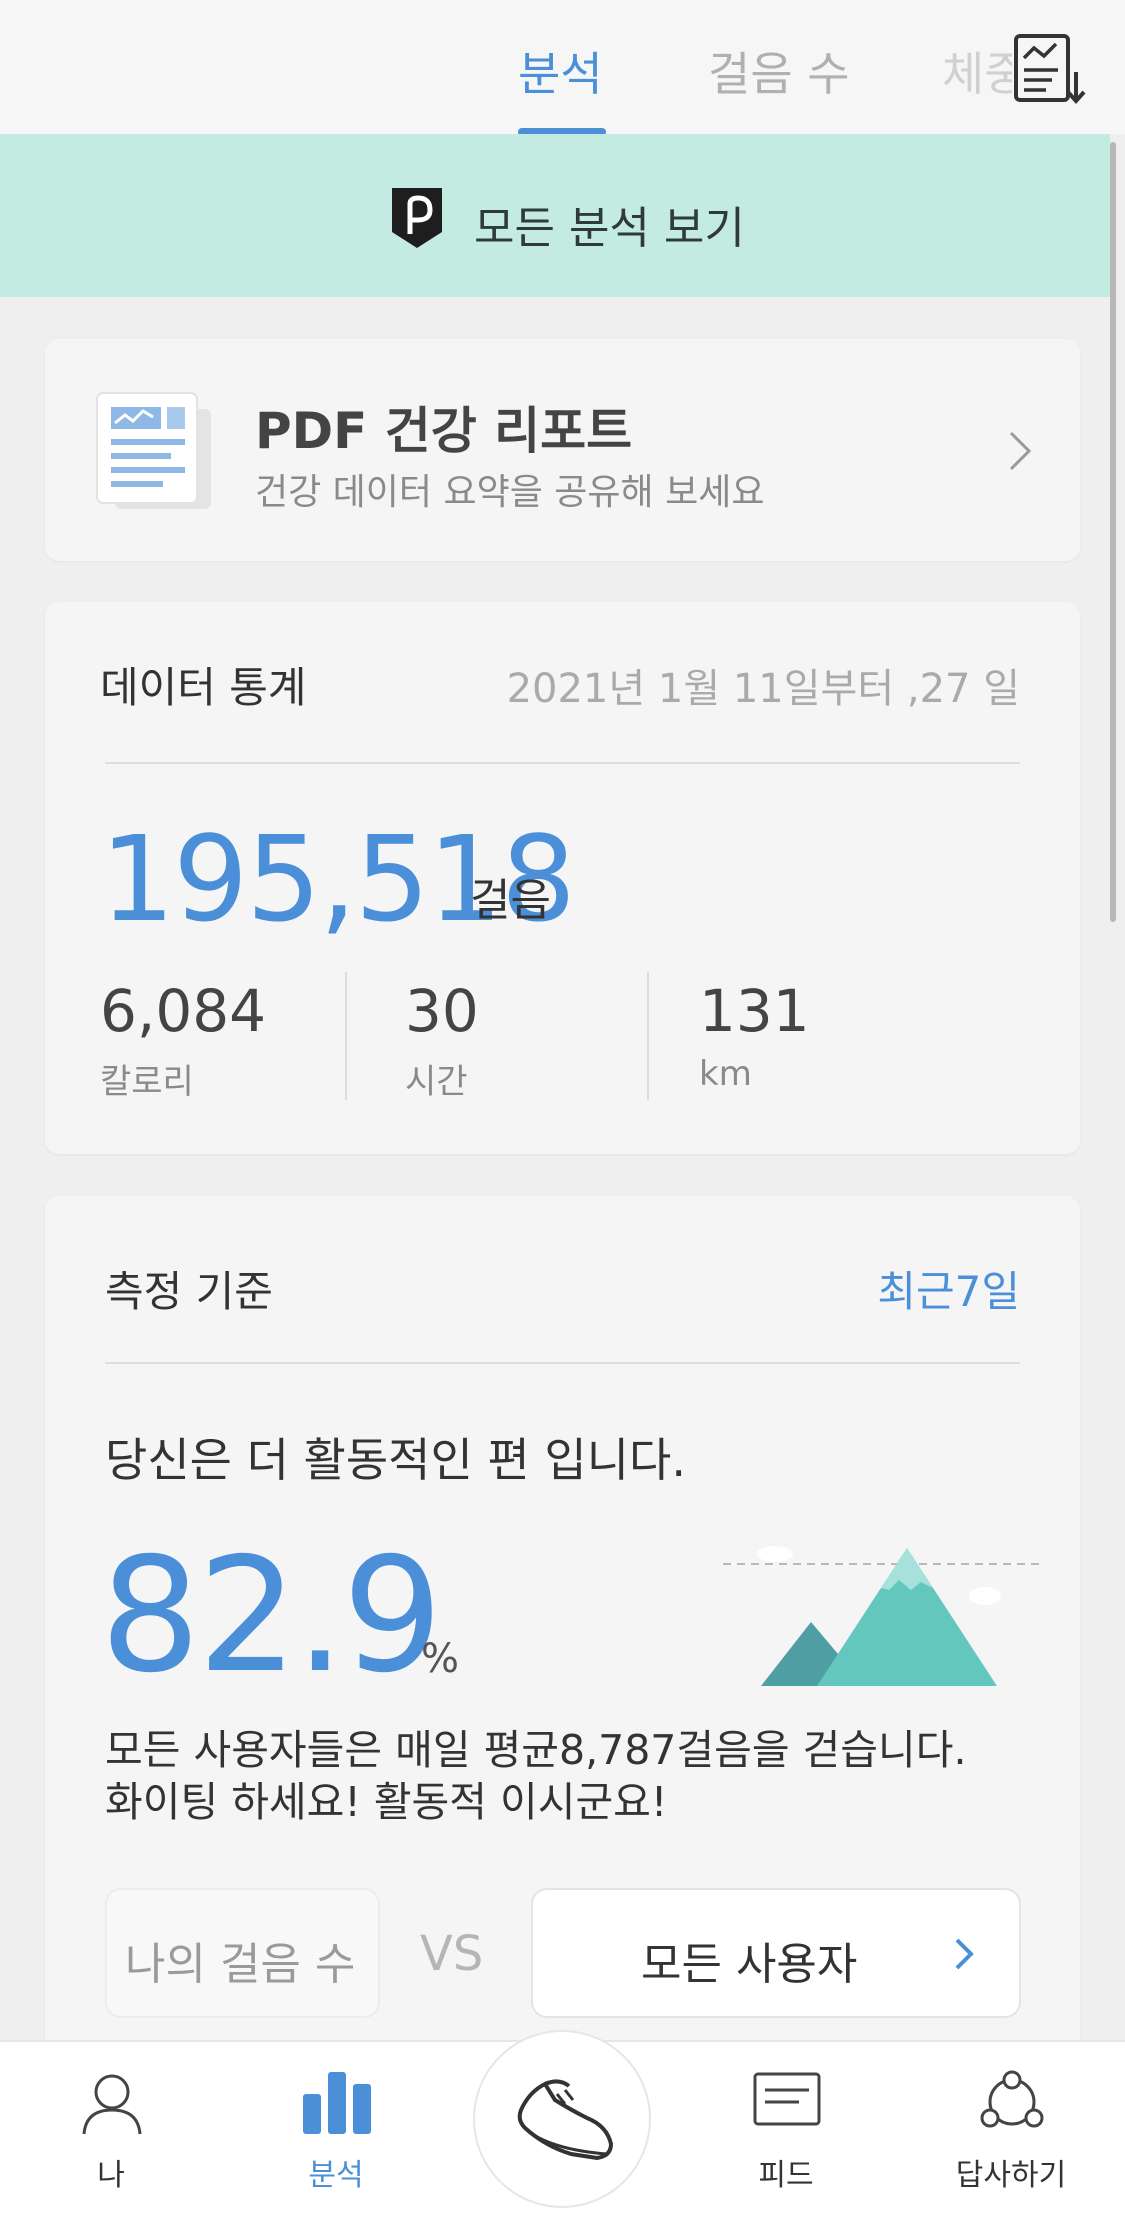 This screenshot has height=2230, width=1125. Describe the element at coordinates (442, 1011) in the screenshot. I see `time-value: 30` at that location.